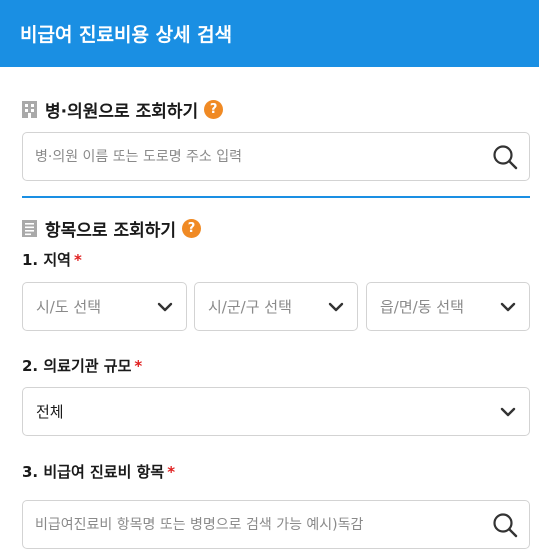 The image size is (539, 558). Describe the element at coordinates (255, 156) in the screenshot. I see `hospital-search-input` at that location.